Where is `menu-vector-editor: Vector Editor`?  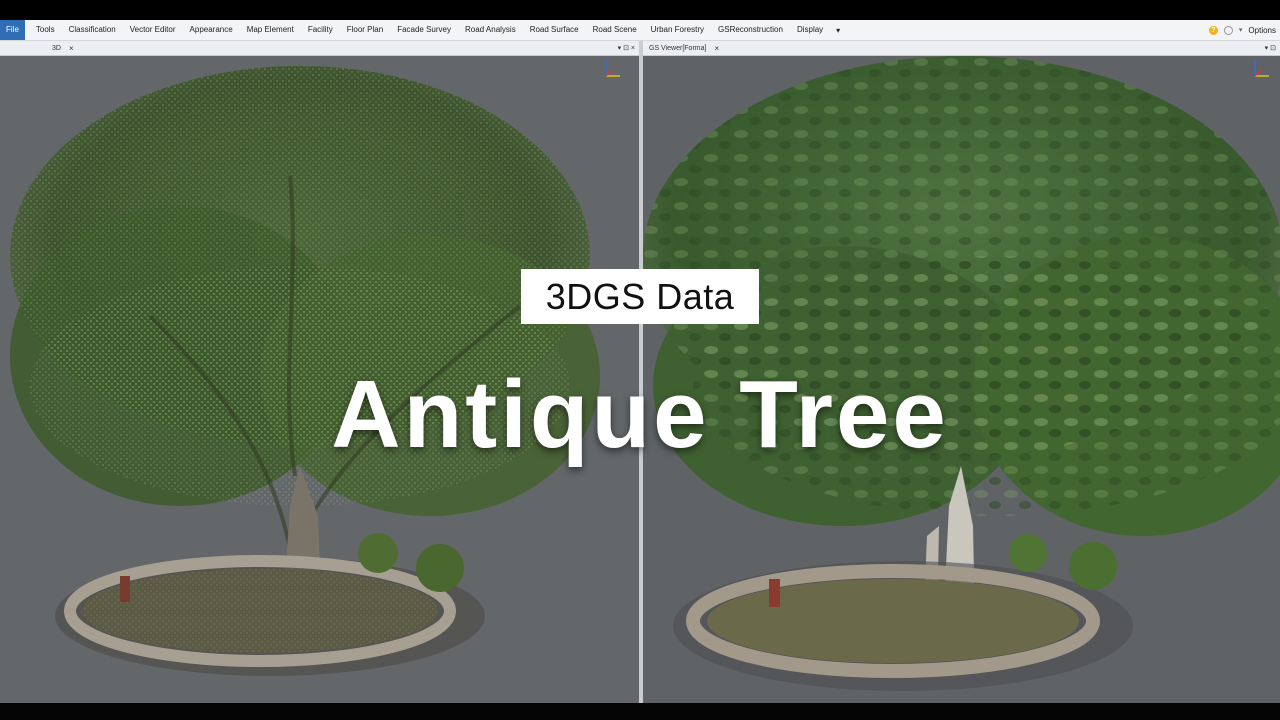 menu-vector-editor: Vector Editor is located at coordinates (153, 30).